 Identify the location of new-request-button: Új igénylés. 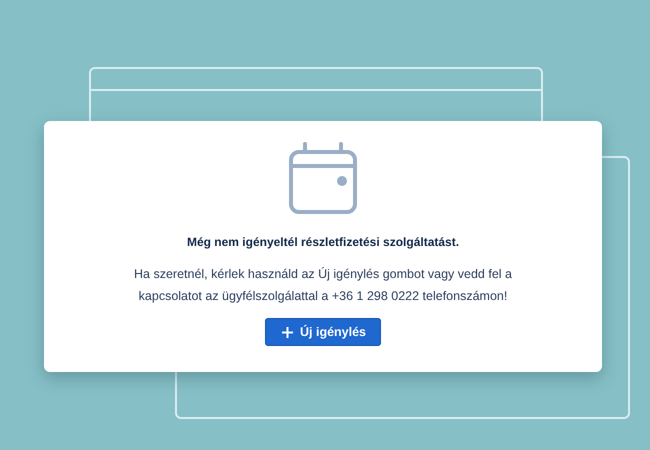
(323, 332).